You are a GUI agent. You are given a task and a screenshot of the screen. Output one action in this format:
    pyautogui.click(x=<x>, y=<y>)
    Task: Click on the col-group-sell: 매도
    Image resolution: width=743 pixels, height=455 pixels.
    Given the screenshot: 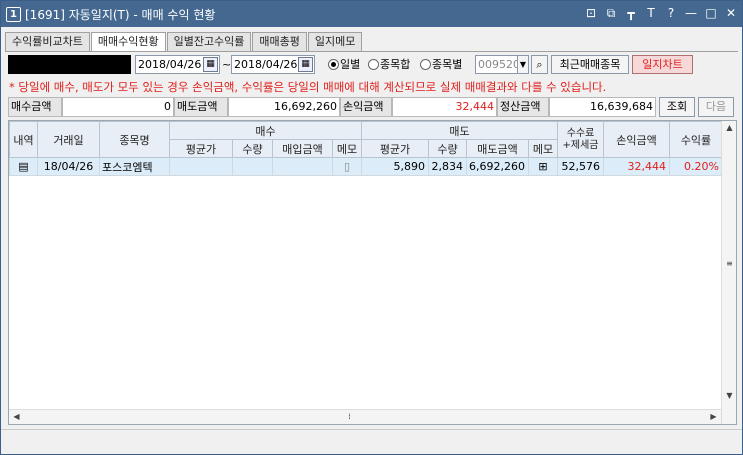 What is the action you would take?
    pyautogui.click(x=459, y=130)
    